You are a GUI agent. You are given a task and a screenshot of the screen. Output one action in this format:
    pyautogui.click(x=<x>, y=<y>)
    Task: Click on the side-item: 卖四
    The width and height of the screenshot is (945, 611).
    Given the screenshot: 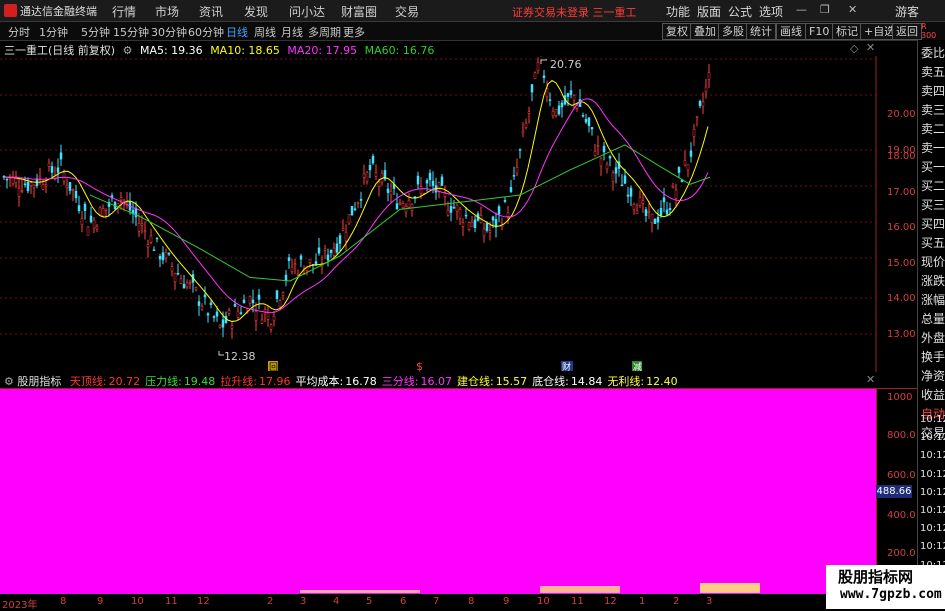 What is the action you would take?
    pyautogui.click(x=933, y=90)
    